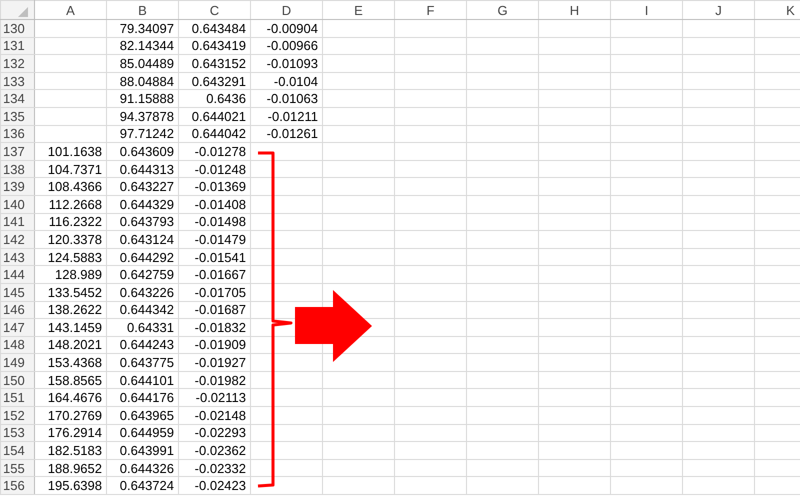 The width and height of the screenshot is (800, 500). I want to click on table-cell: 148.2021, so click(70, 345).